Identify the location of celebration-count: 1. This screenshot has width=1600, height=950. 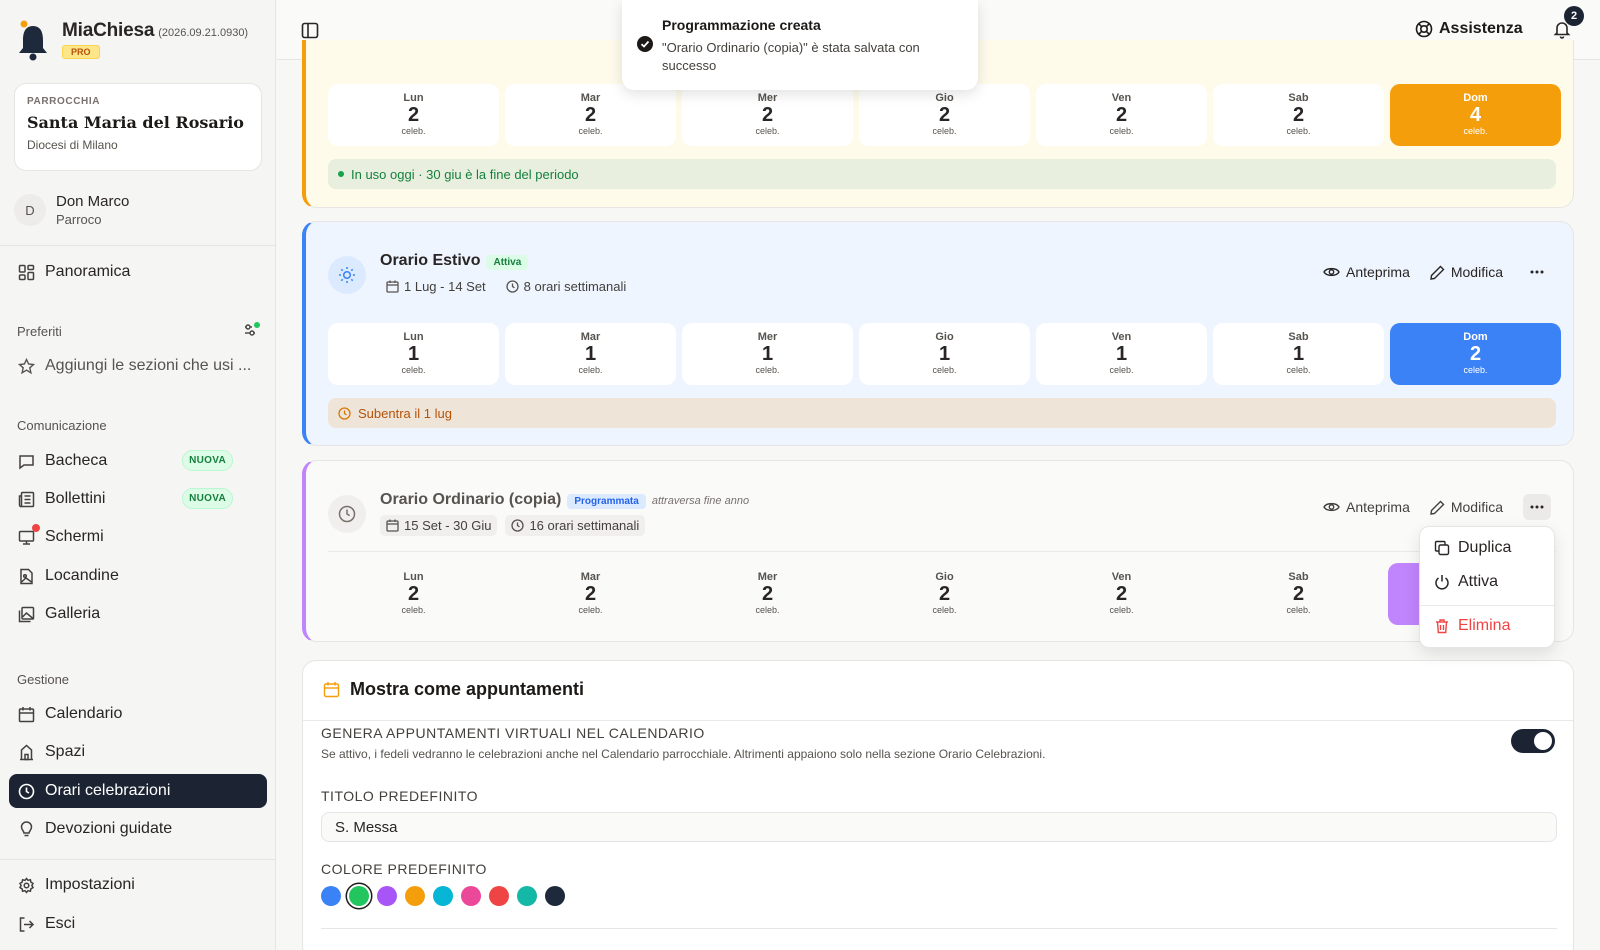
(413, 354).